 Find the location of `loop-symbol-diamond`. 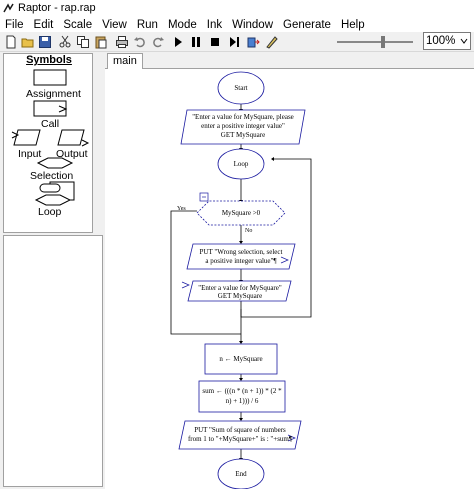

loop-symbol-diamond is located at coordinates (53, 200).